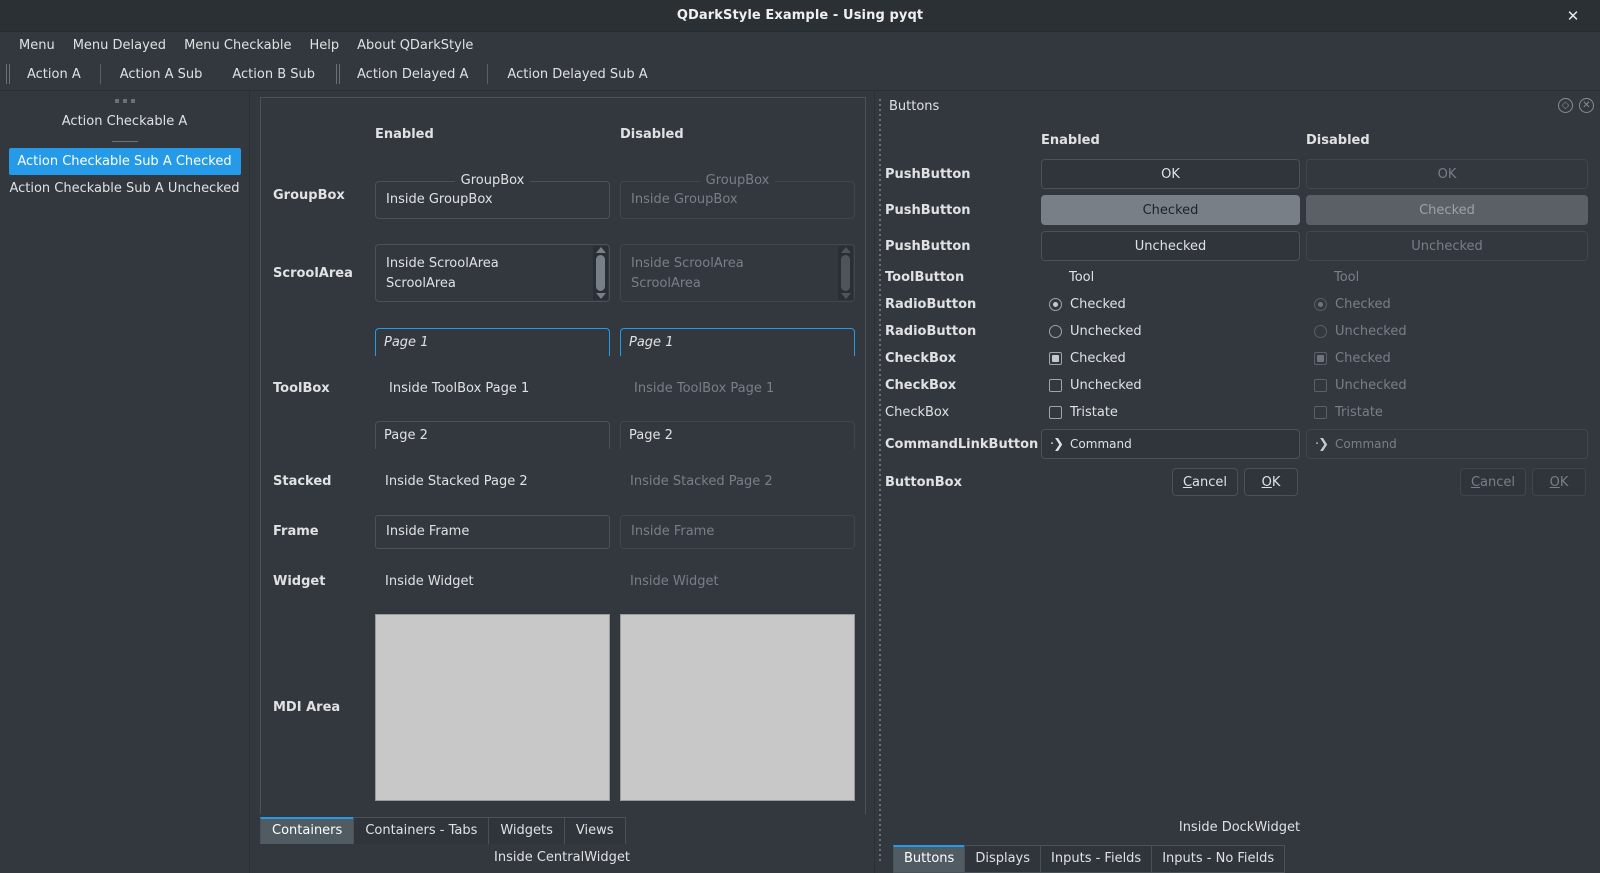 The width and height of the screenshot is (1600, 873). I want to click on commandlinkbutton-enabled: ·❯ Command, so click(1170, 444).